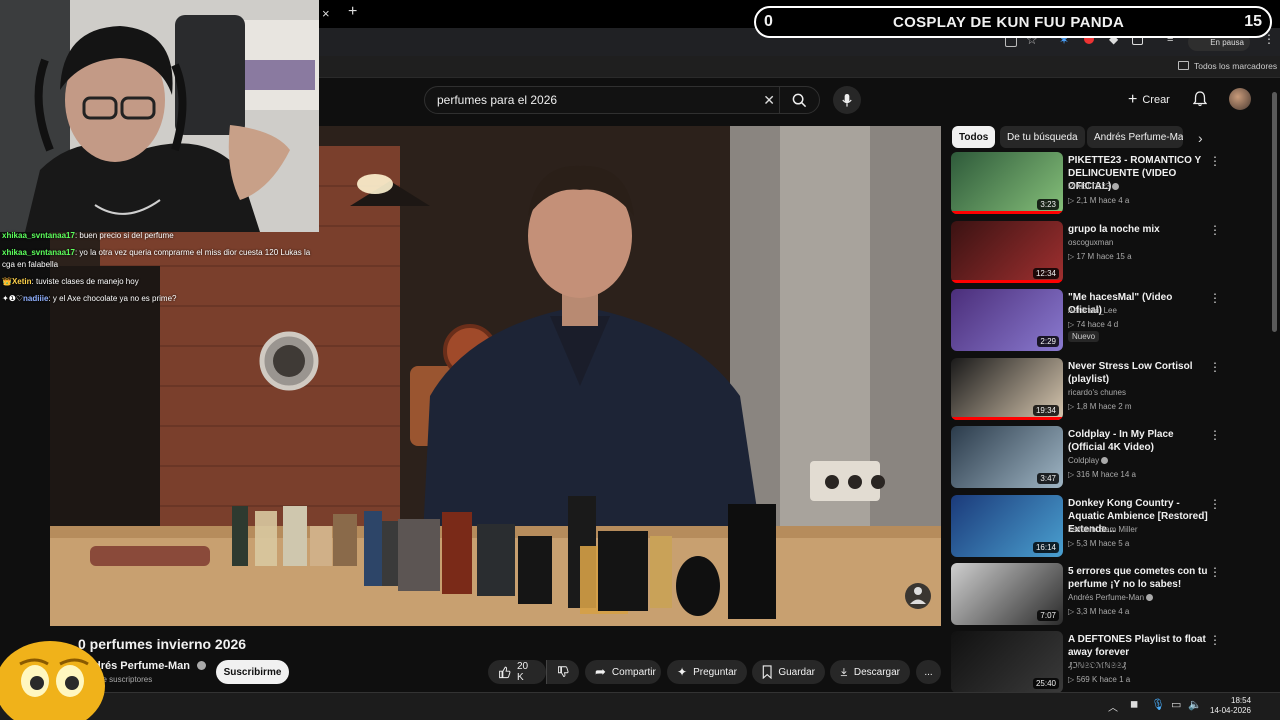 Image resolution: width=1280 pixels, height=720 pixels. Describe the element at coordinates (1134, 704) in the screenshot. I see `tray-app-icon: ◼` at that location.